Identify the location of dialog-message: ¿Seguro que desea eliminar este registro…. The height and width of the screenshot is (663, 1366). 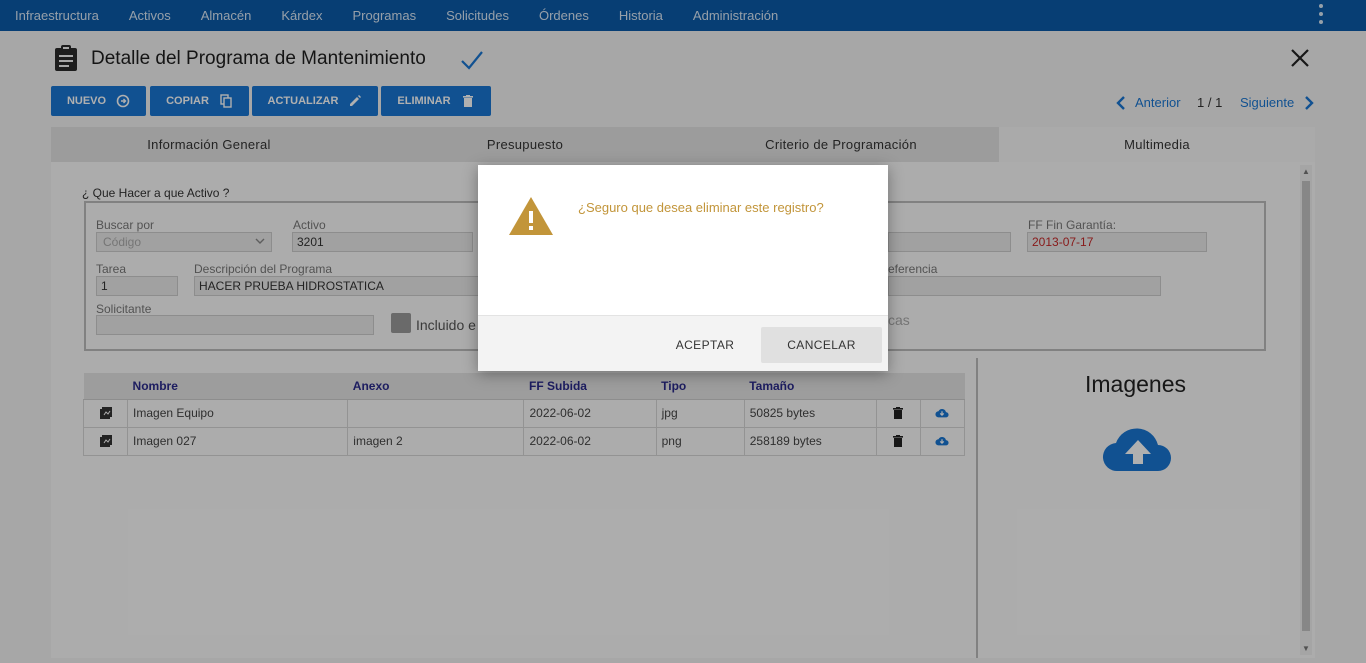
(701, 207).